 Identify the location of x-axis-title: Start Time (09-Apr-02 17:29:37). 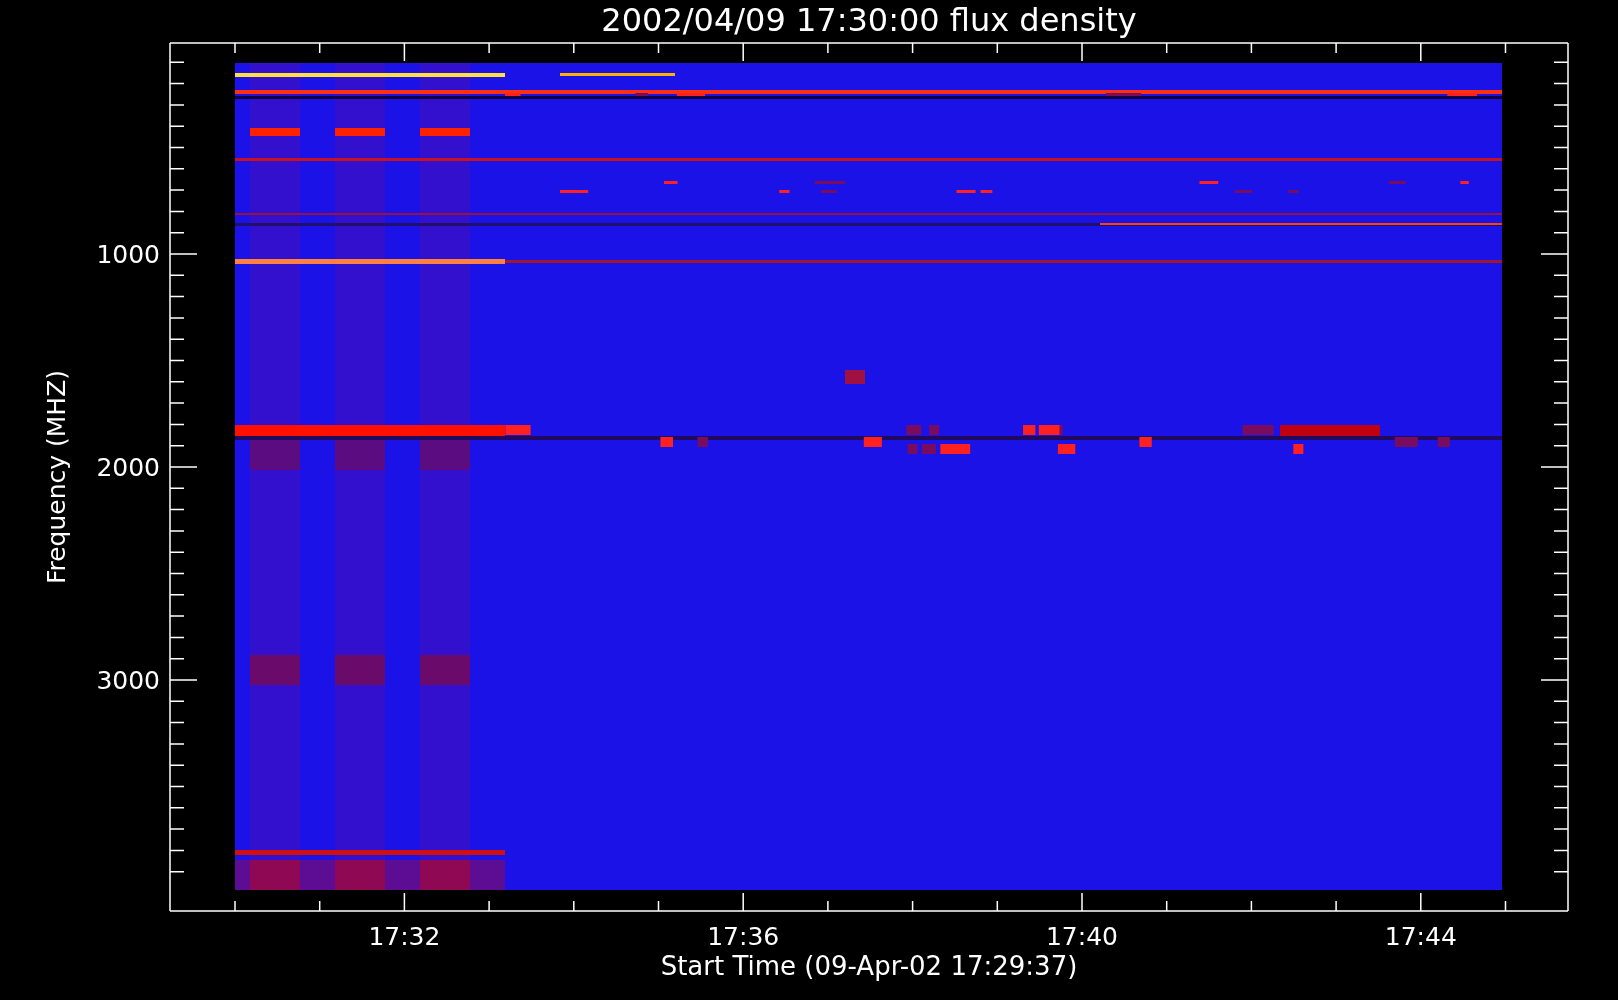
(869, 966).